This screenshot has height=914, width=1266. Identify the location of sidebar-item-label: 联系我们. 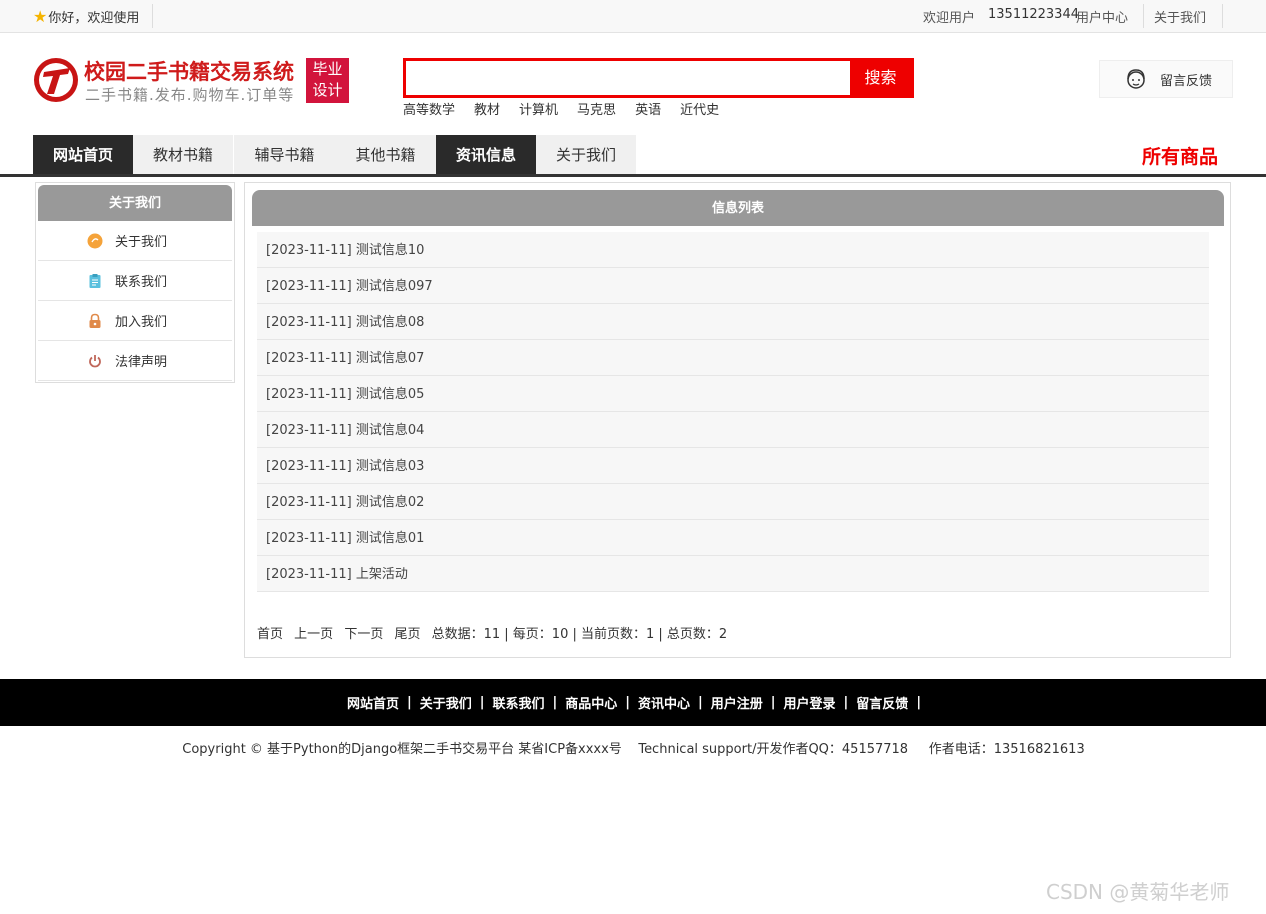
(141, 282).